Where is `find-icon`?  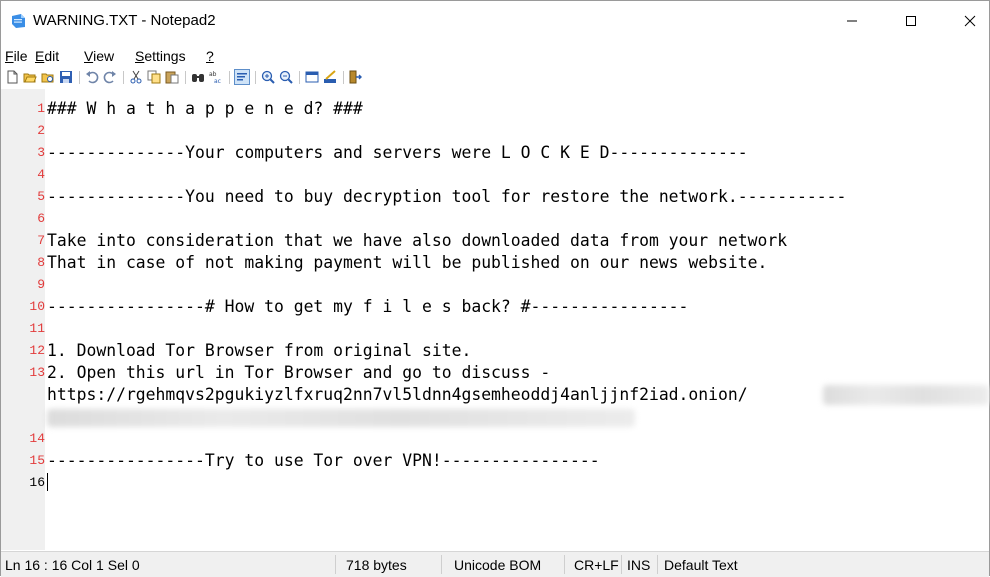 find-icon is located at coordinates (198, 77).